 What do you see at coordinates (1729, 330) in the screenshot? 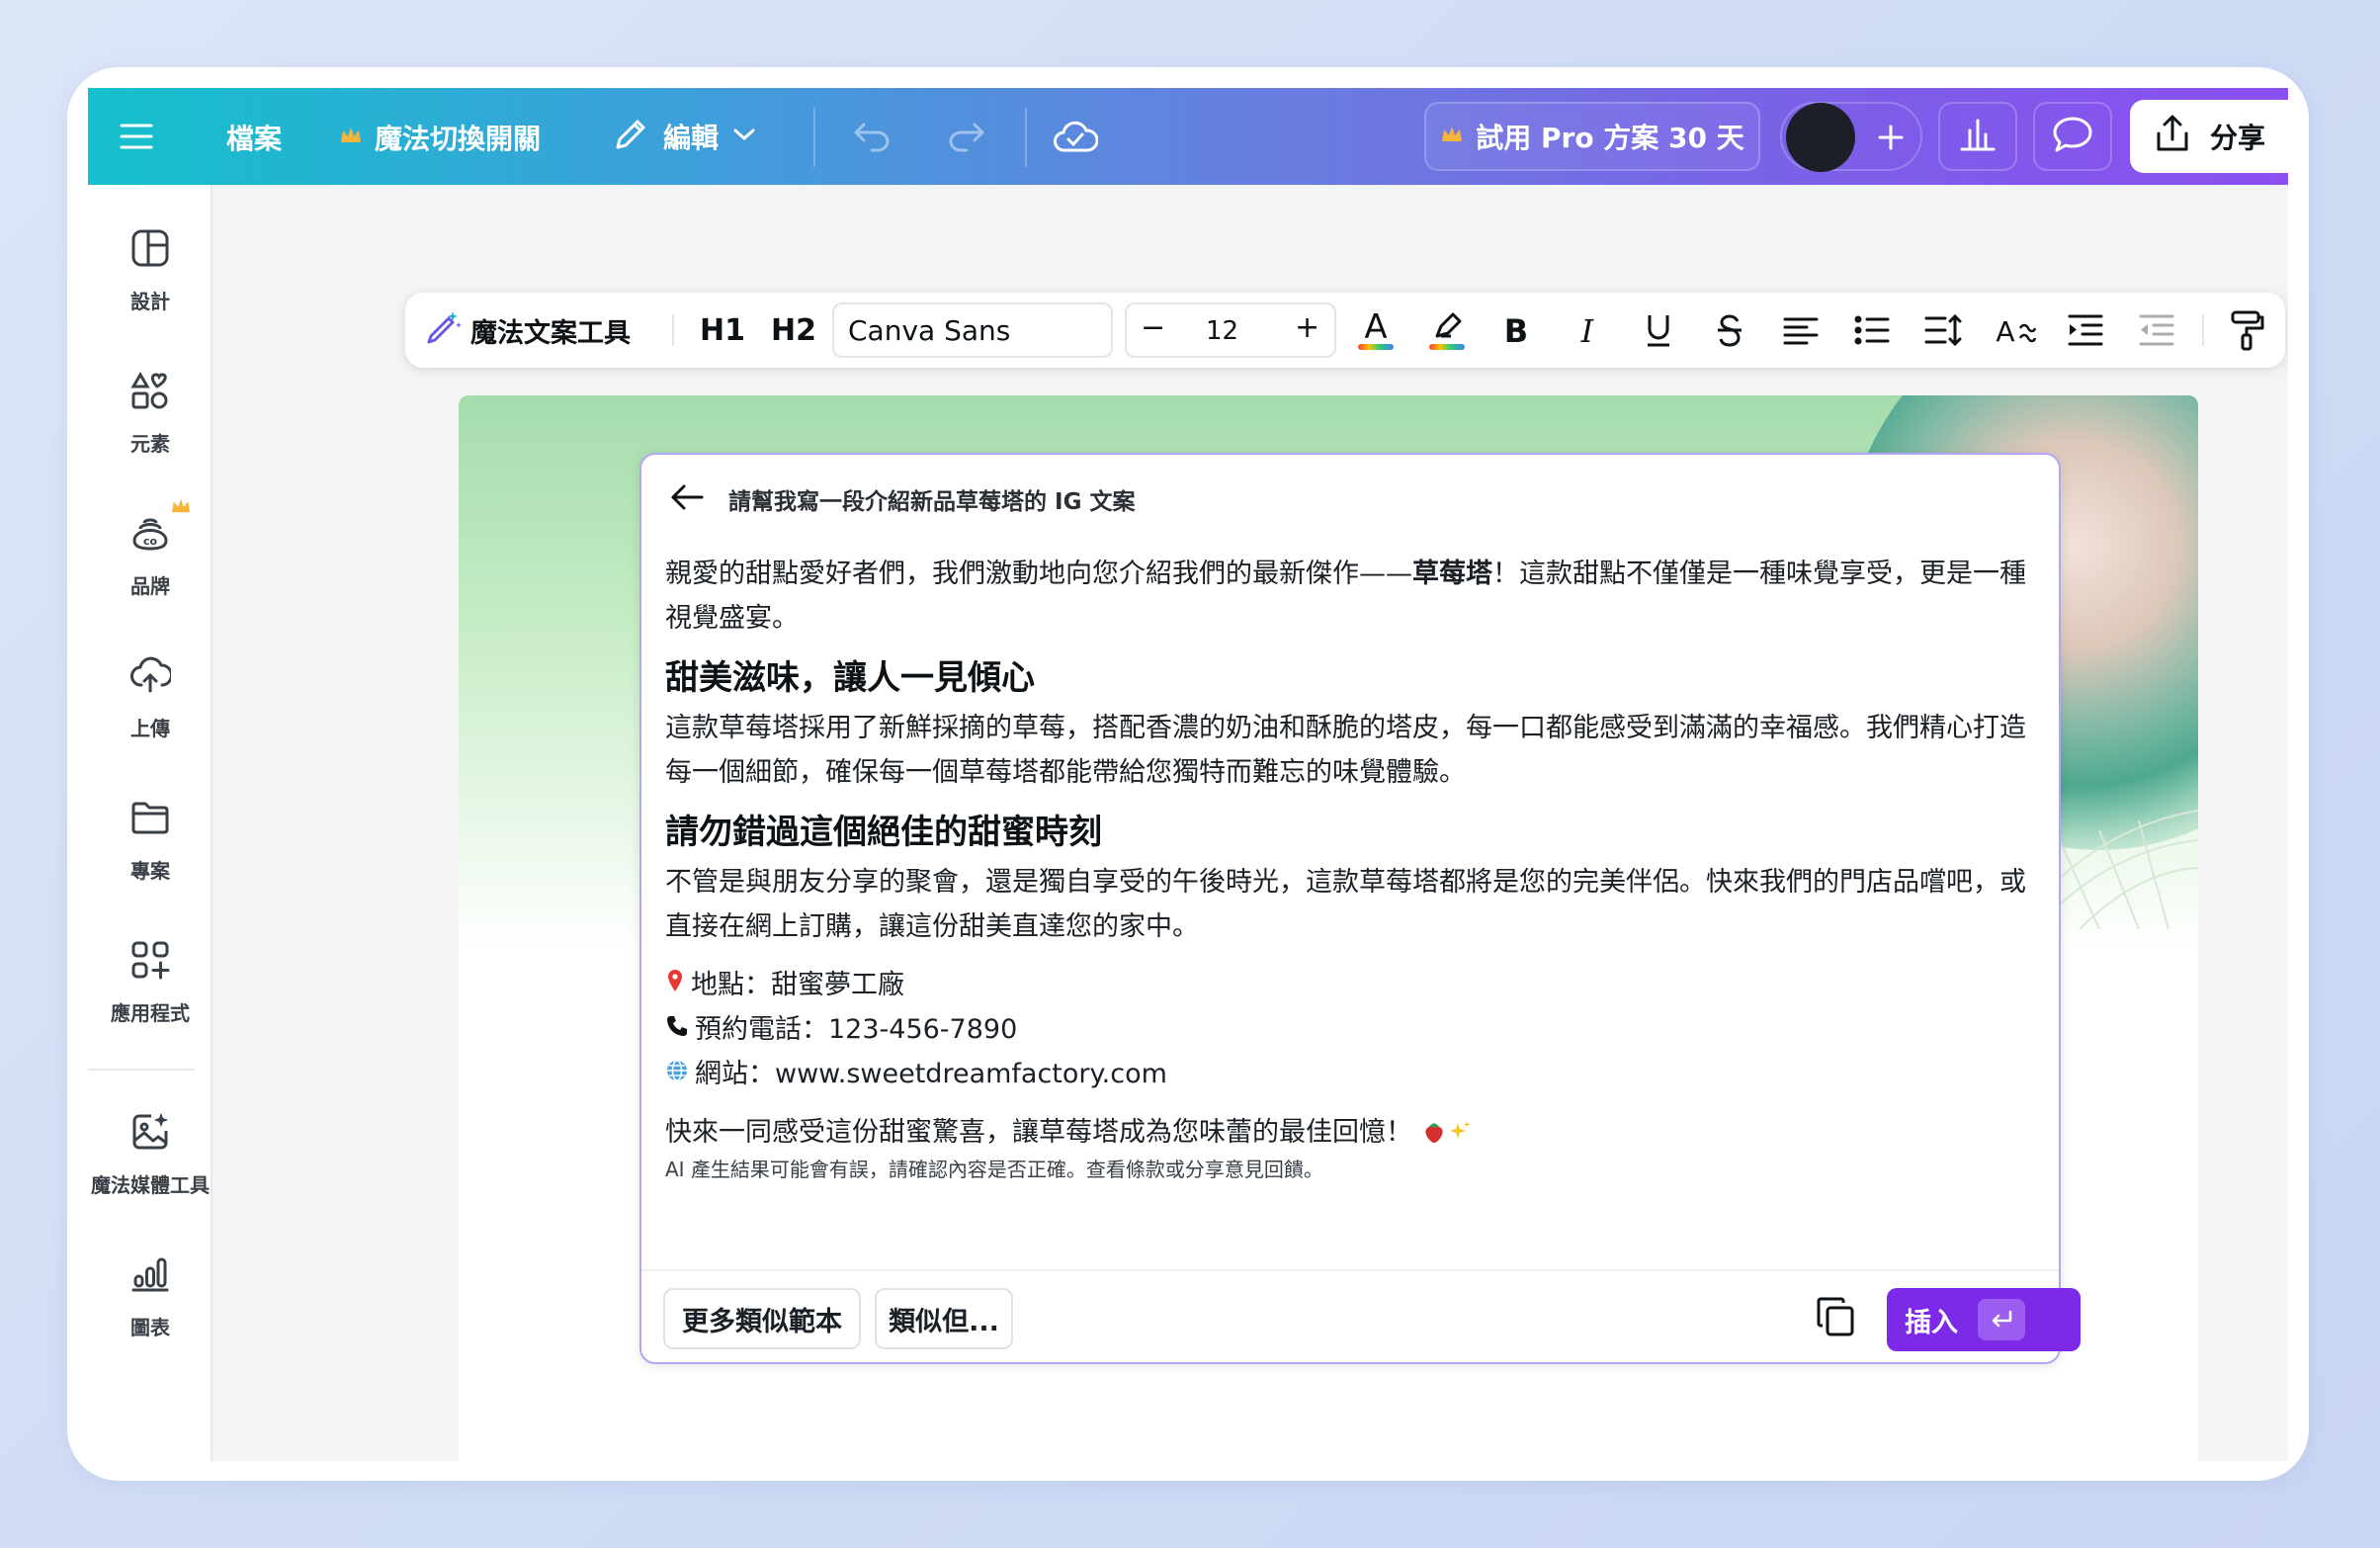
I see `strikethrough-icon` at bounding box center [1729, 330].